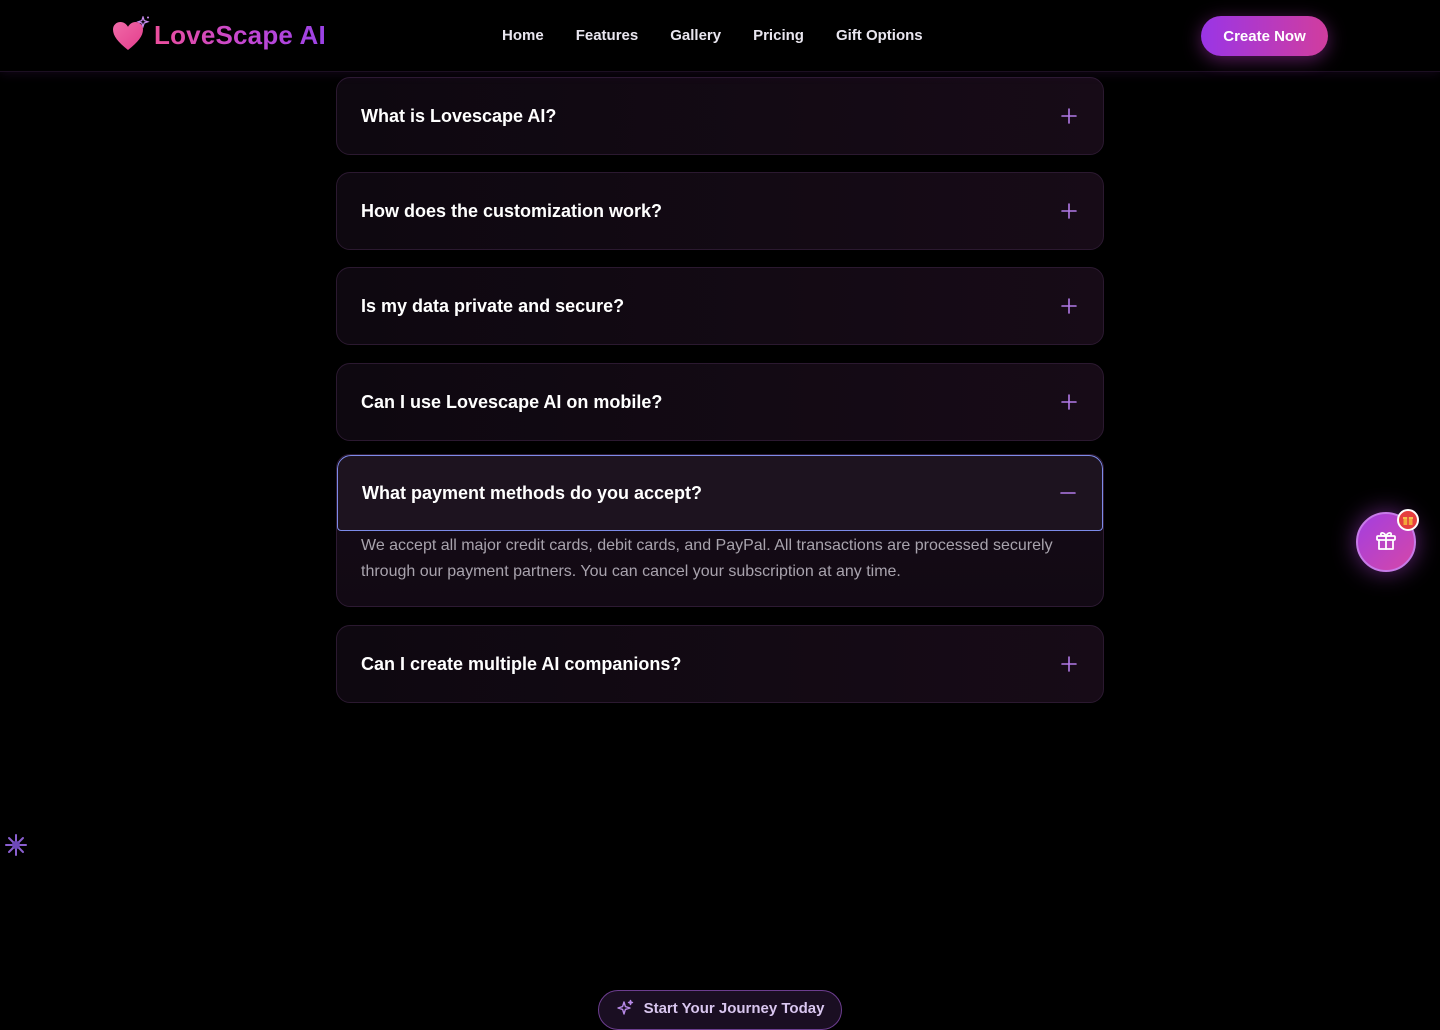 The width and height of the screenshot is (1440, 1030). I want to click on brand-name: LoveScape AI, so click(240, 35).